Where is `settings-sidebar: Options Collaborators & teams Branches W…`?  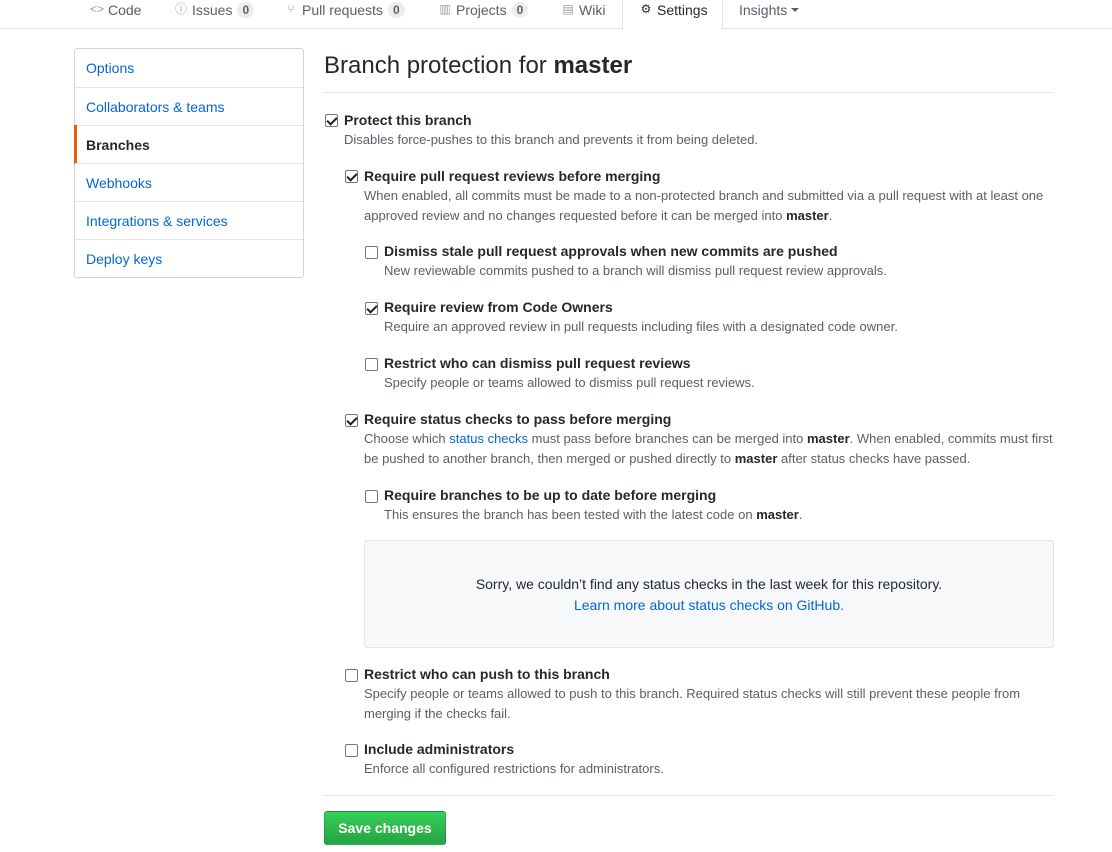 settings-sidebar: Options Collaborators & teams Branches W… is located at coordinates (189, 163).